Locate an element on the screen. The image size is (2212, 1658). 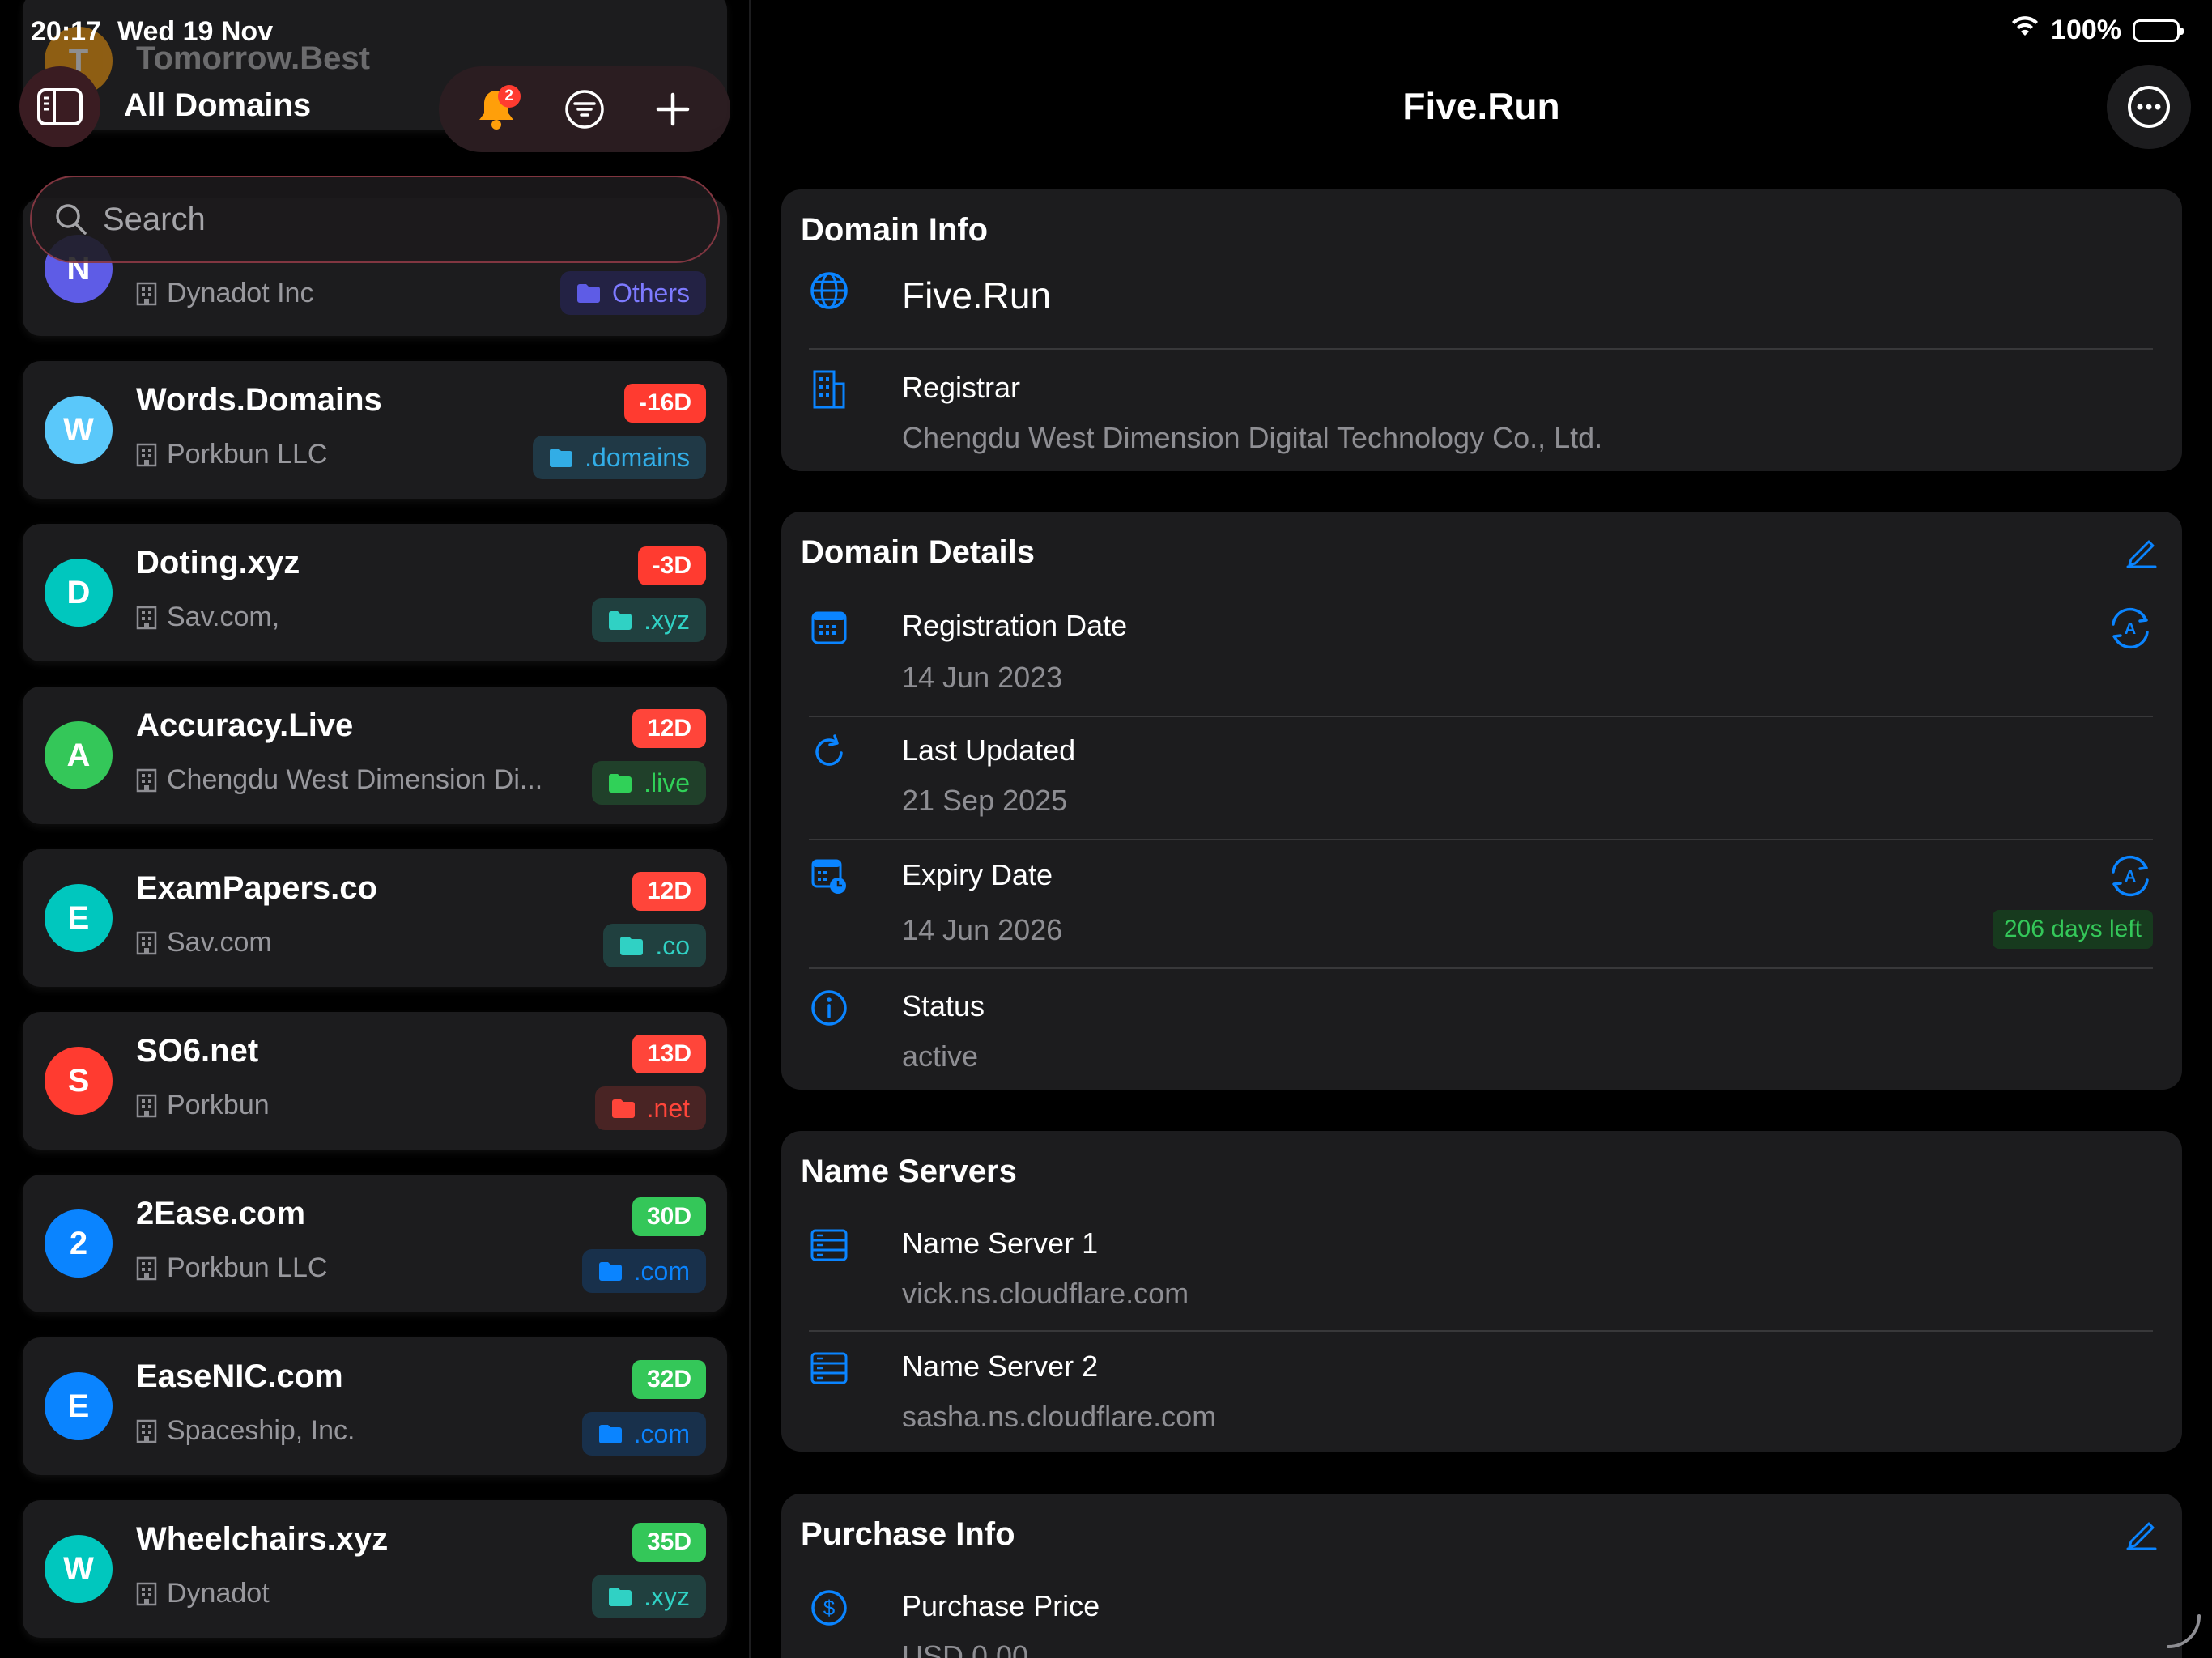
domain-card: W Wheelchairs.xyz Dynadot 35D .xyz is located at coordinates (375, 1569).